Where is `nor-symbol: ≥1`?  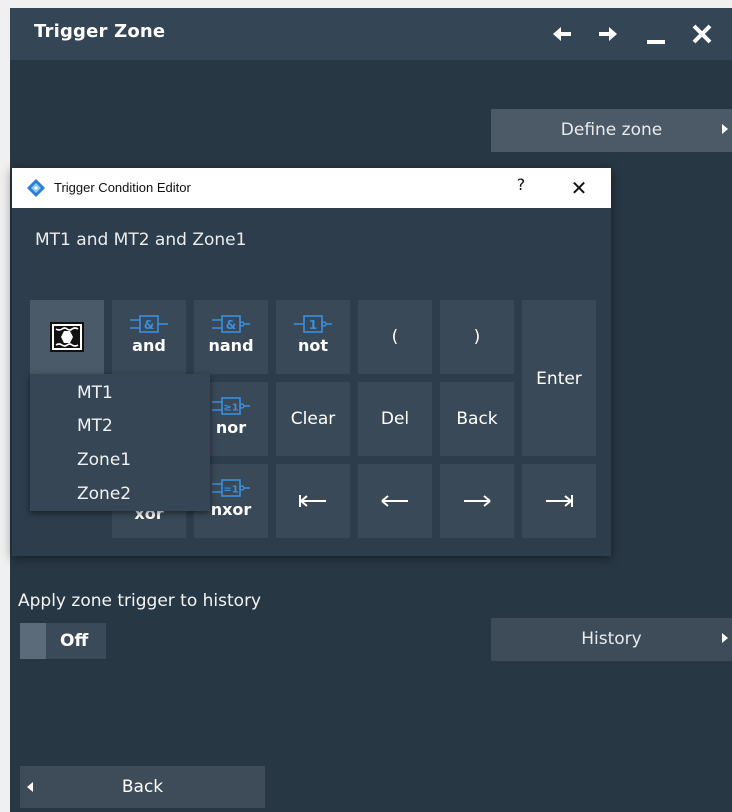 nor-symbol: ≥1 is located at coordinates (230, 408).